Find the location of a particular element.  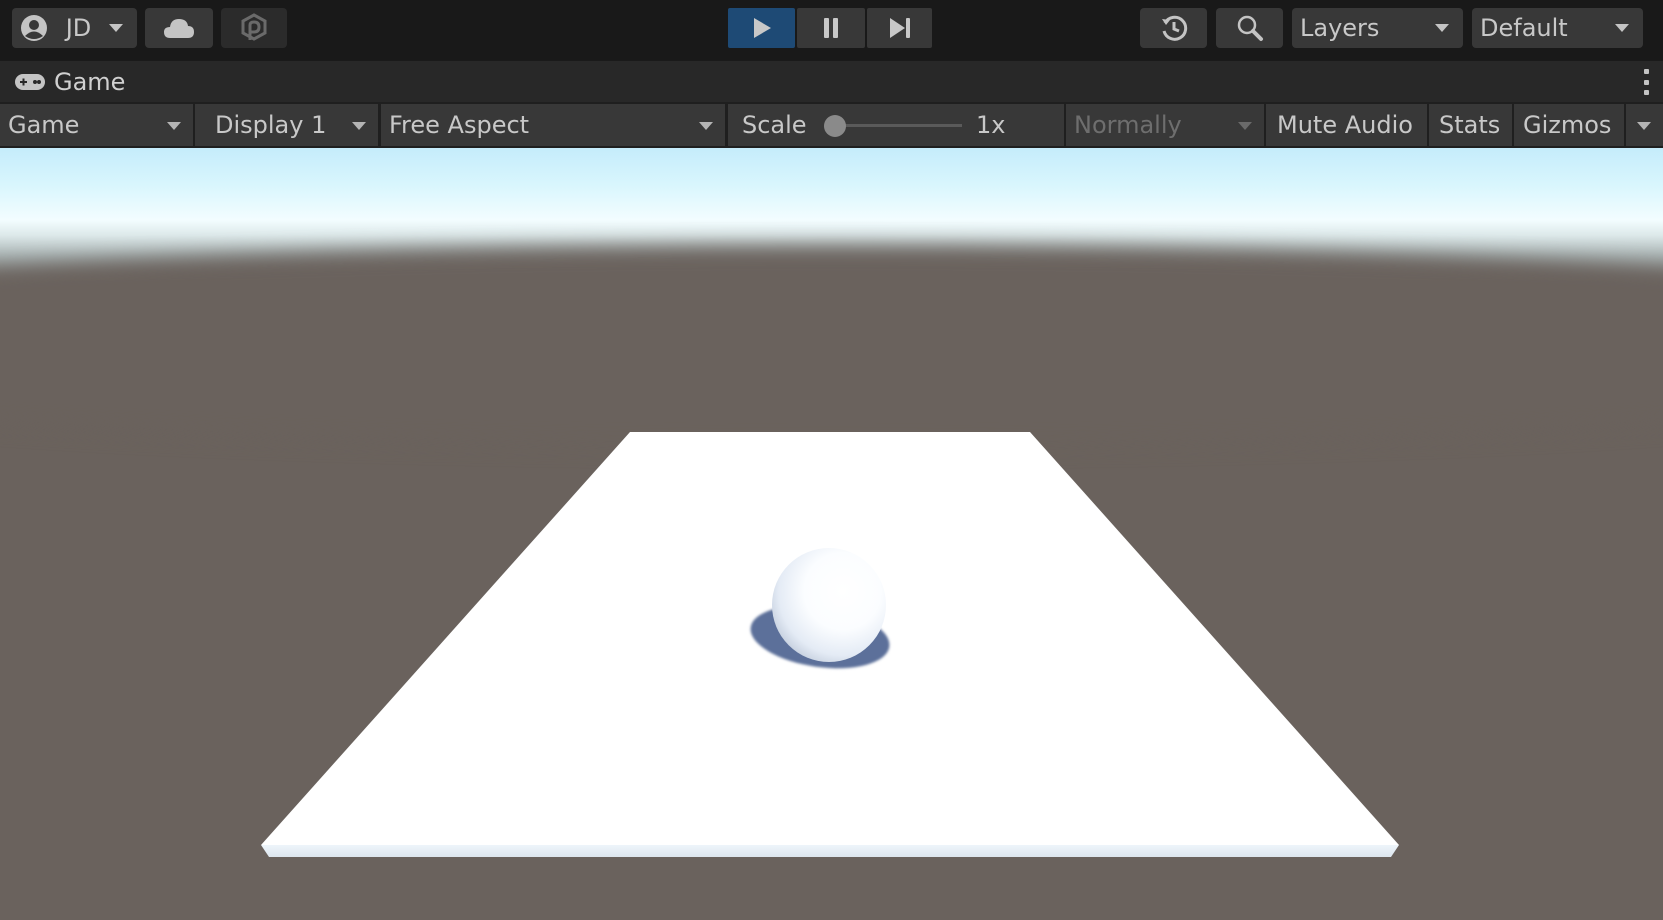

account-circle-icon is located at coordinates (34, 28).